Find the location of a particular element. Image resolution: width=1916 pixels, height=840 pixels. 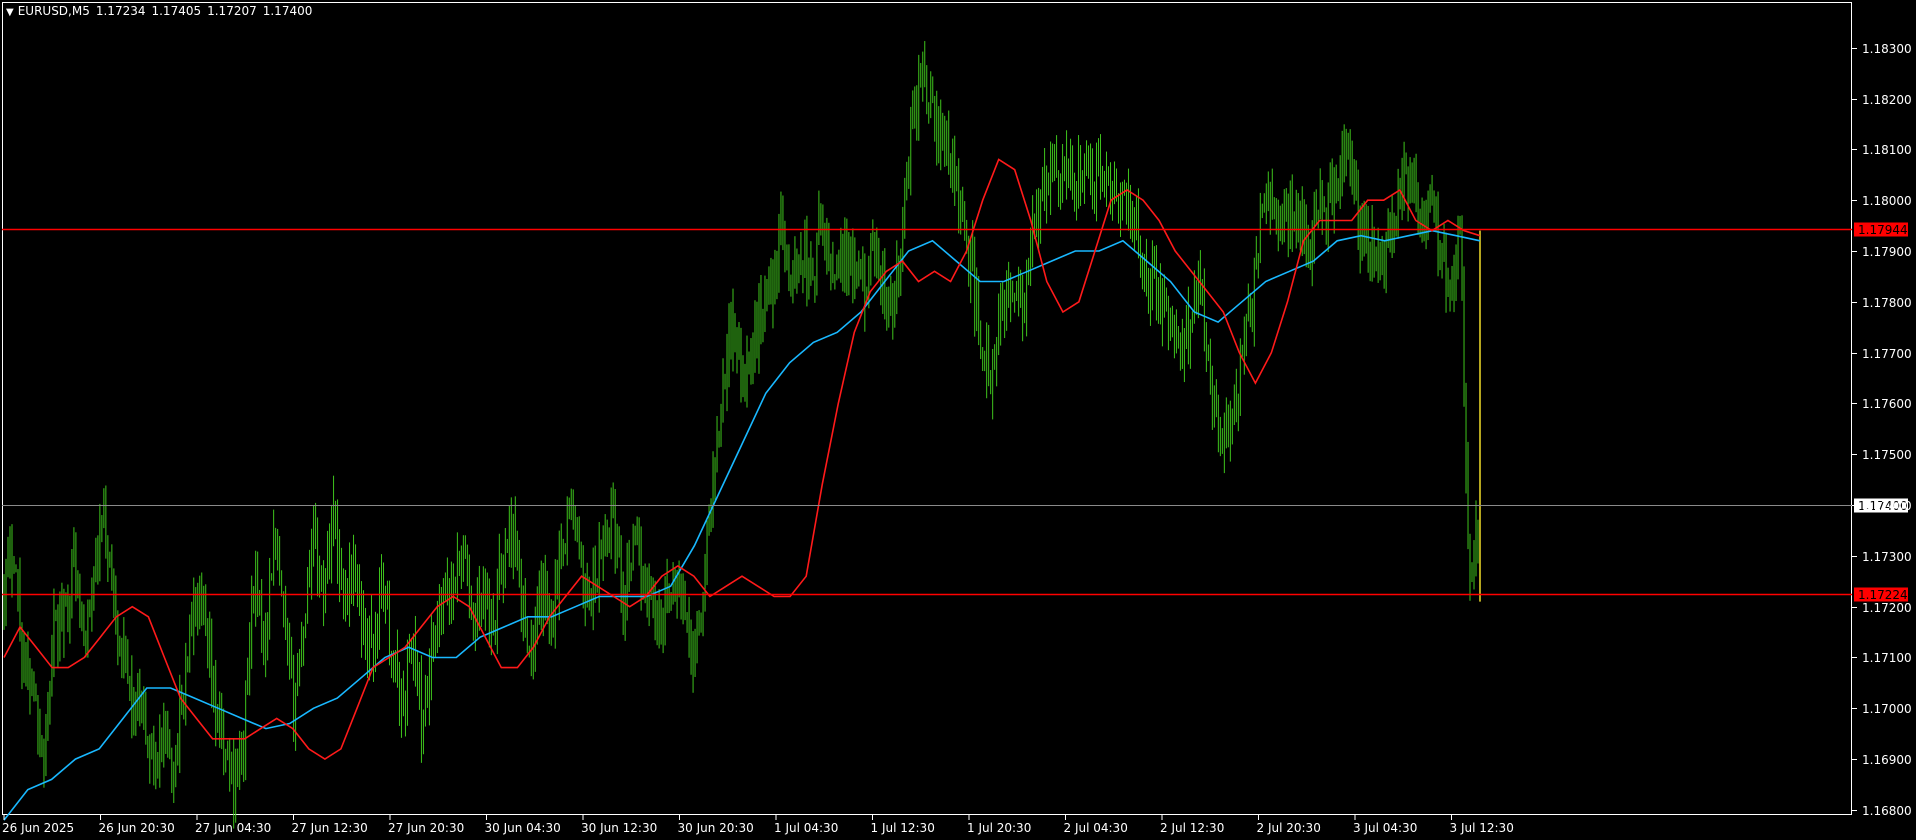

y-tick-label: 1.17300 is located at coordinates (1887, 557).